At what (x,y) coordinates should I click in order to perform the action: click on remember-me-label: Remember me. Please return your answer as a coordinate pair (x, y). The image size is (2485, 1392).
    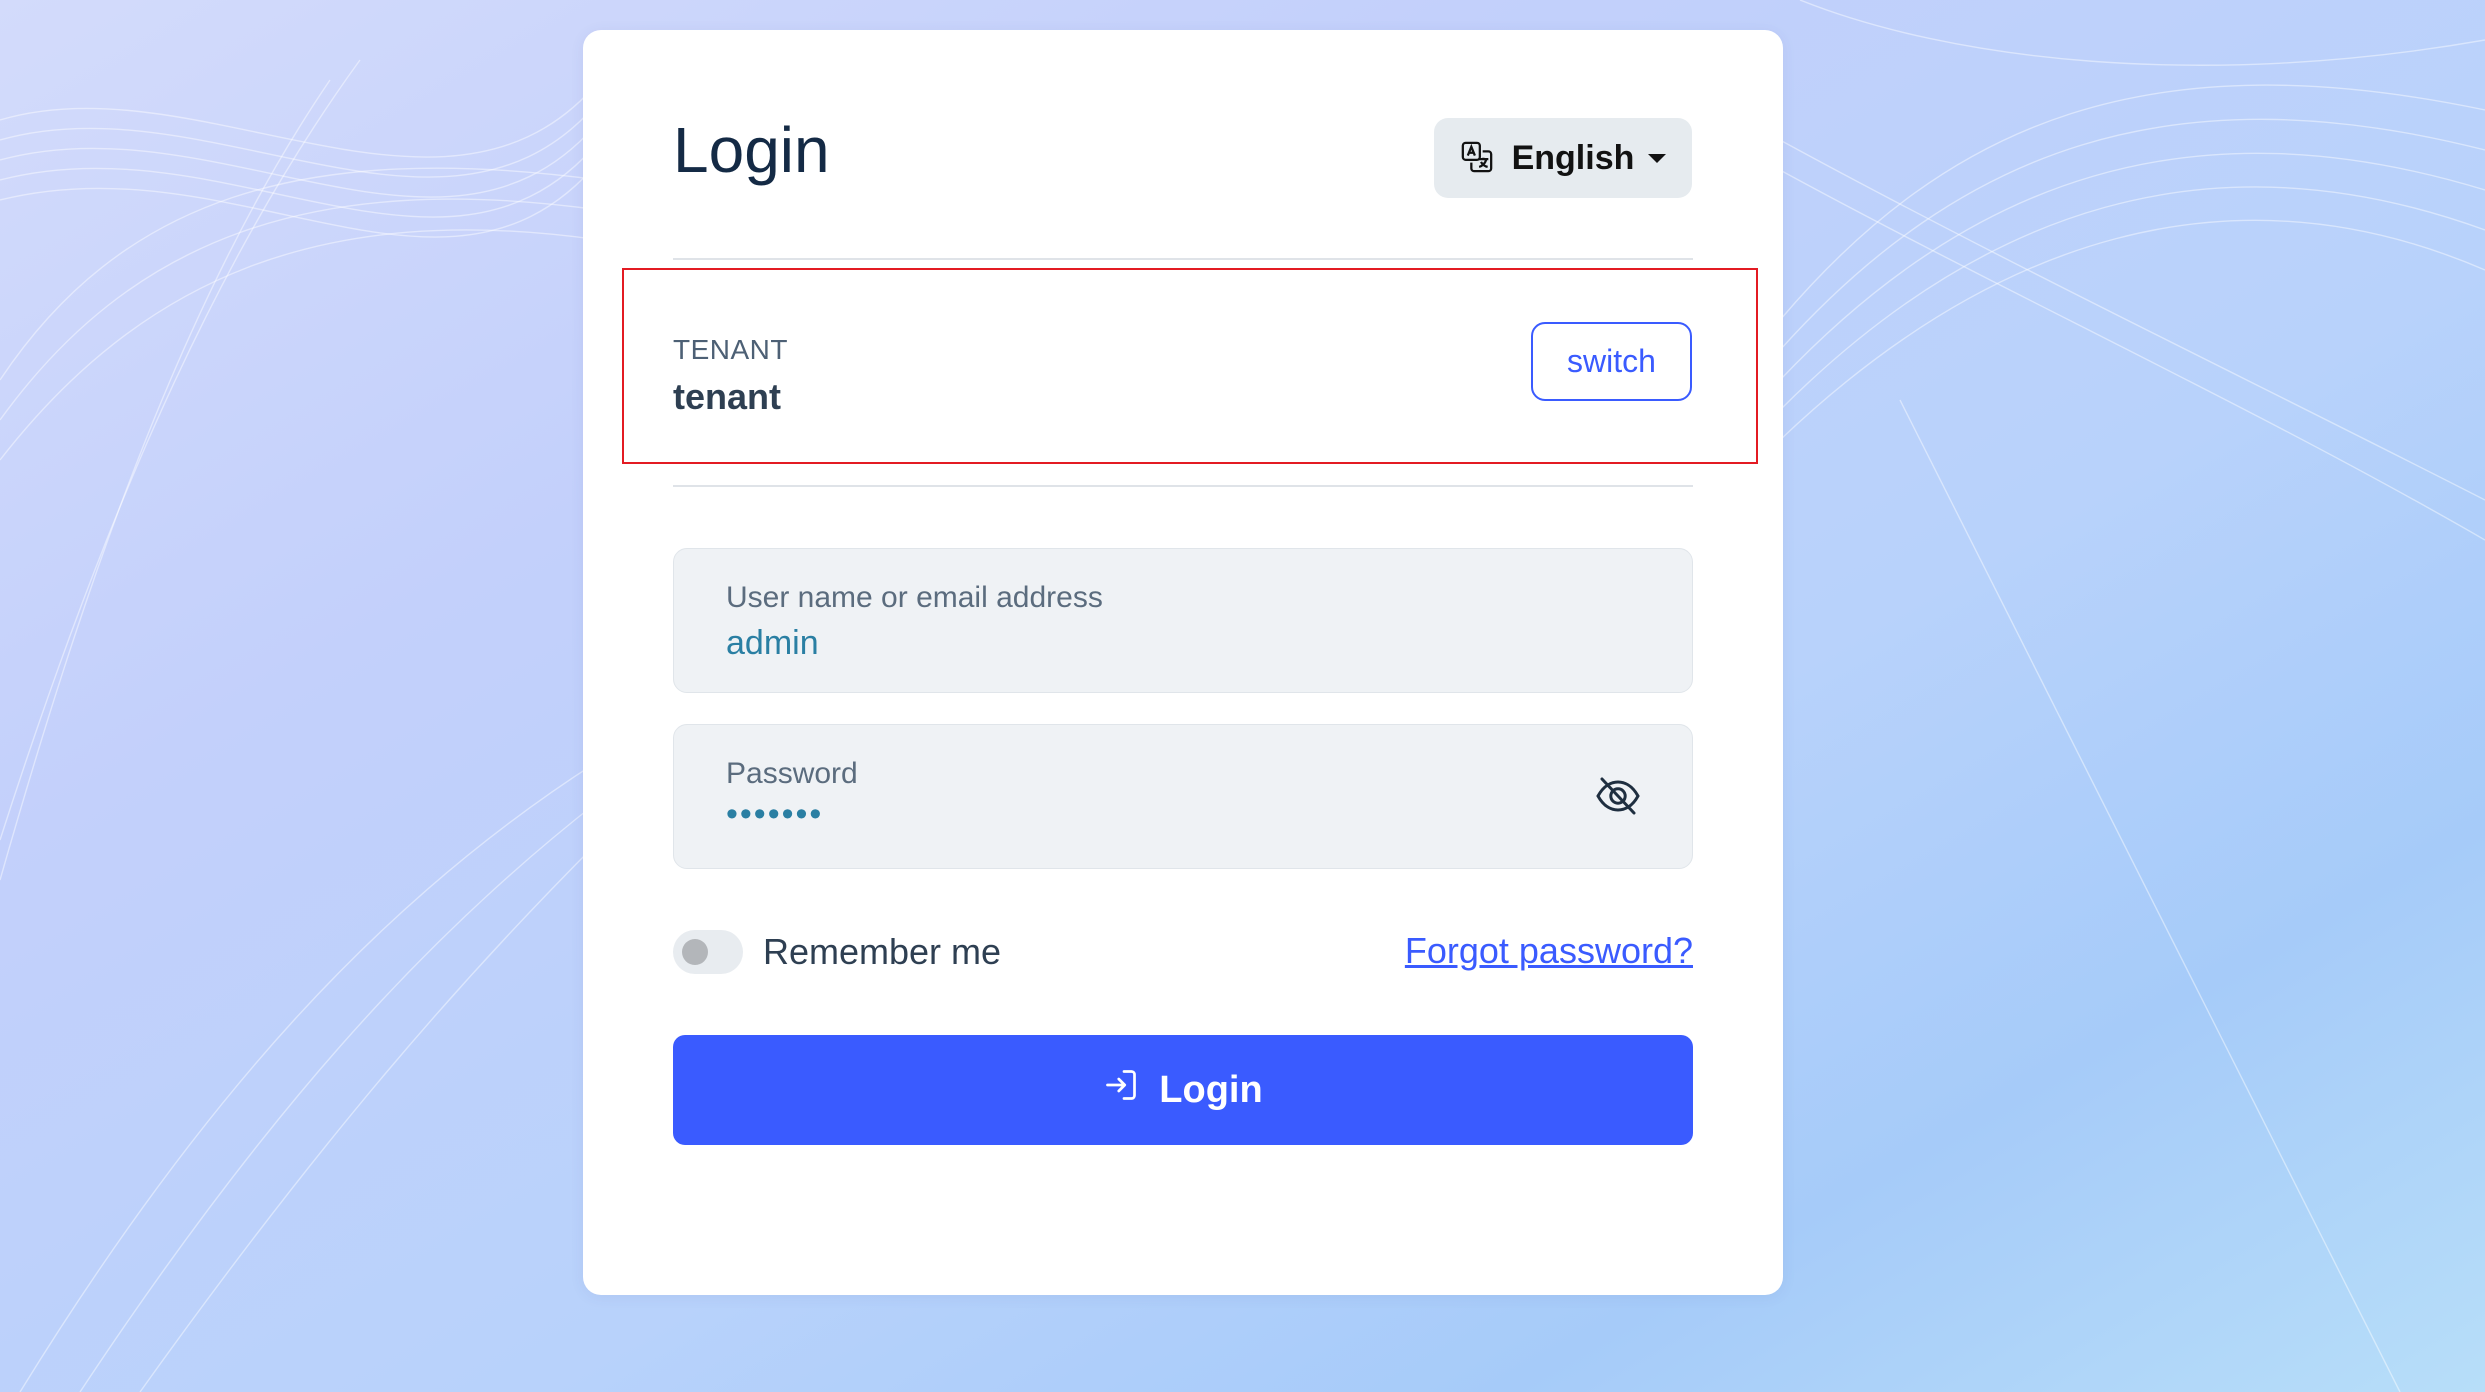
    Looking at the image, I should click on (882, 952).